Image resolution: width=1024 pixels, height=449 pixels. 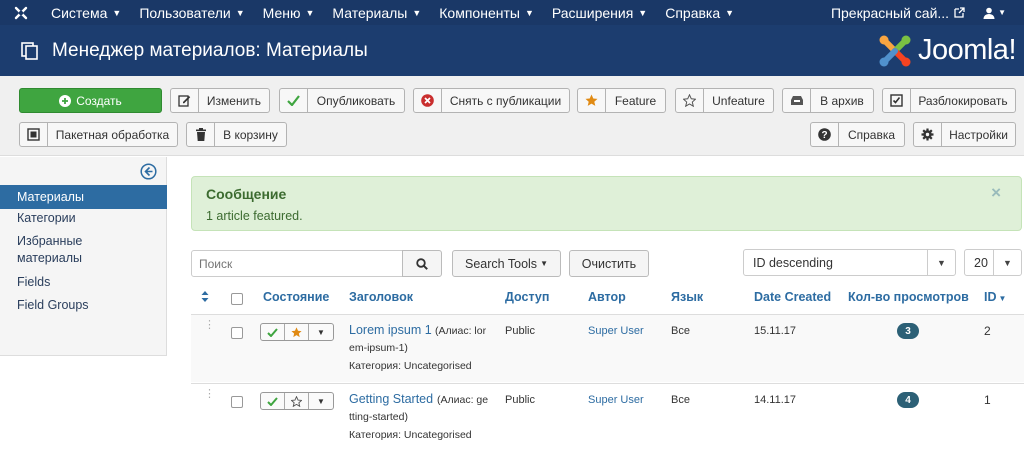 I want to click on unpublish-button: Снять с публикации, so click(x=491, y=100).